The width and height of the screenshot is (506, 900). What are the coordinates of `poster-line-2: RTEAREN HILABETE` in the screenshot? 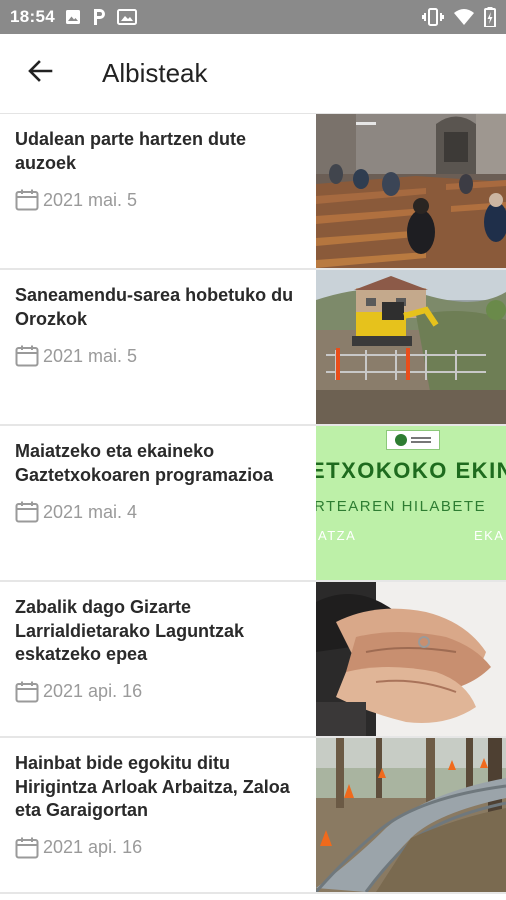 It's located at (401, 506).